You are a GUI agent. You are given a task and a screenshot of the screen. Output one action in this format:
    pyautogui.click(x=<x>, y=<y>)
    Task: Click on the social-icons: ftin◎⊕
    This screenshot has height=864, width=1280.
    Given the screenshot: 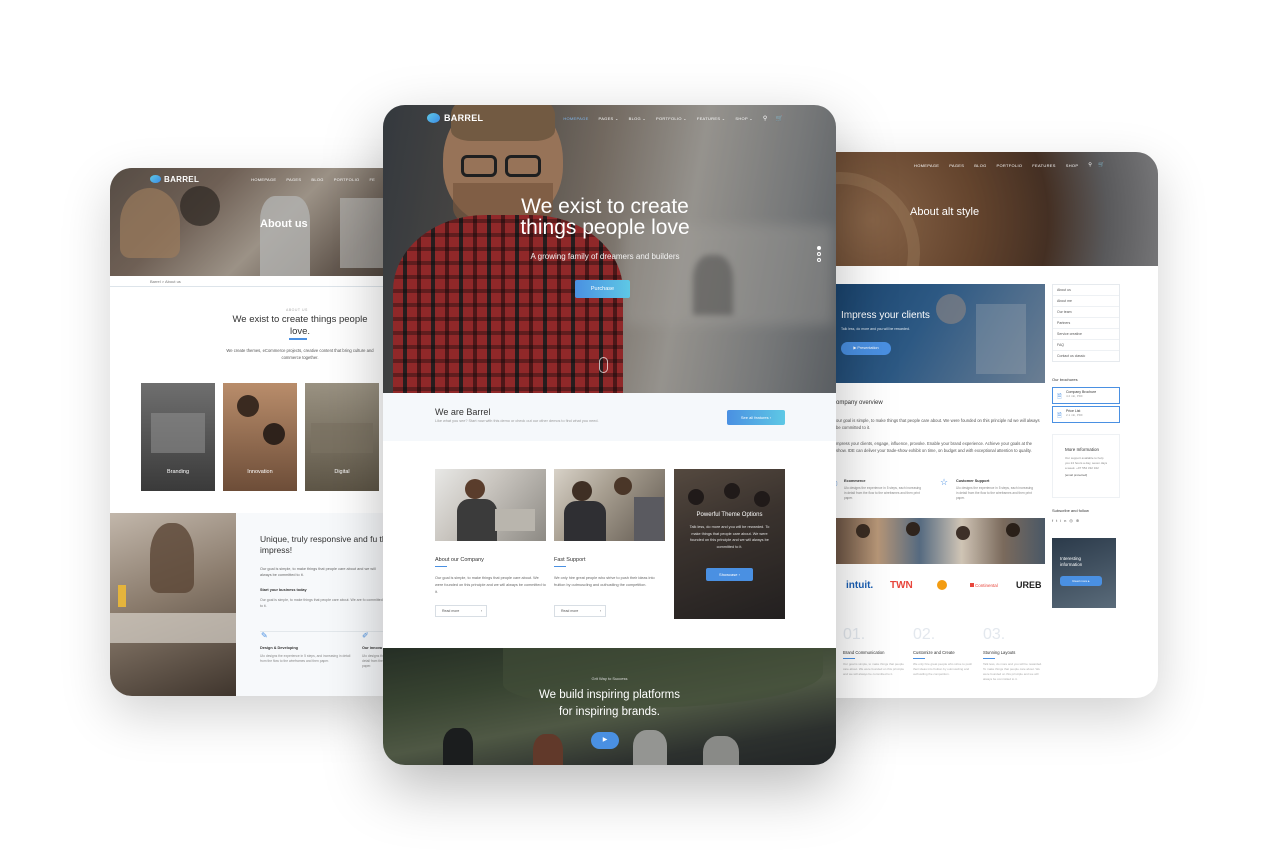 What is the action you would take?
    pyautogui.click(x=1067, y=520)
    